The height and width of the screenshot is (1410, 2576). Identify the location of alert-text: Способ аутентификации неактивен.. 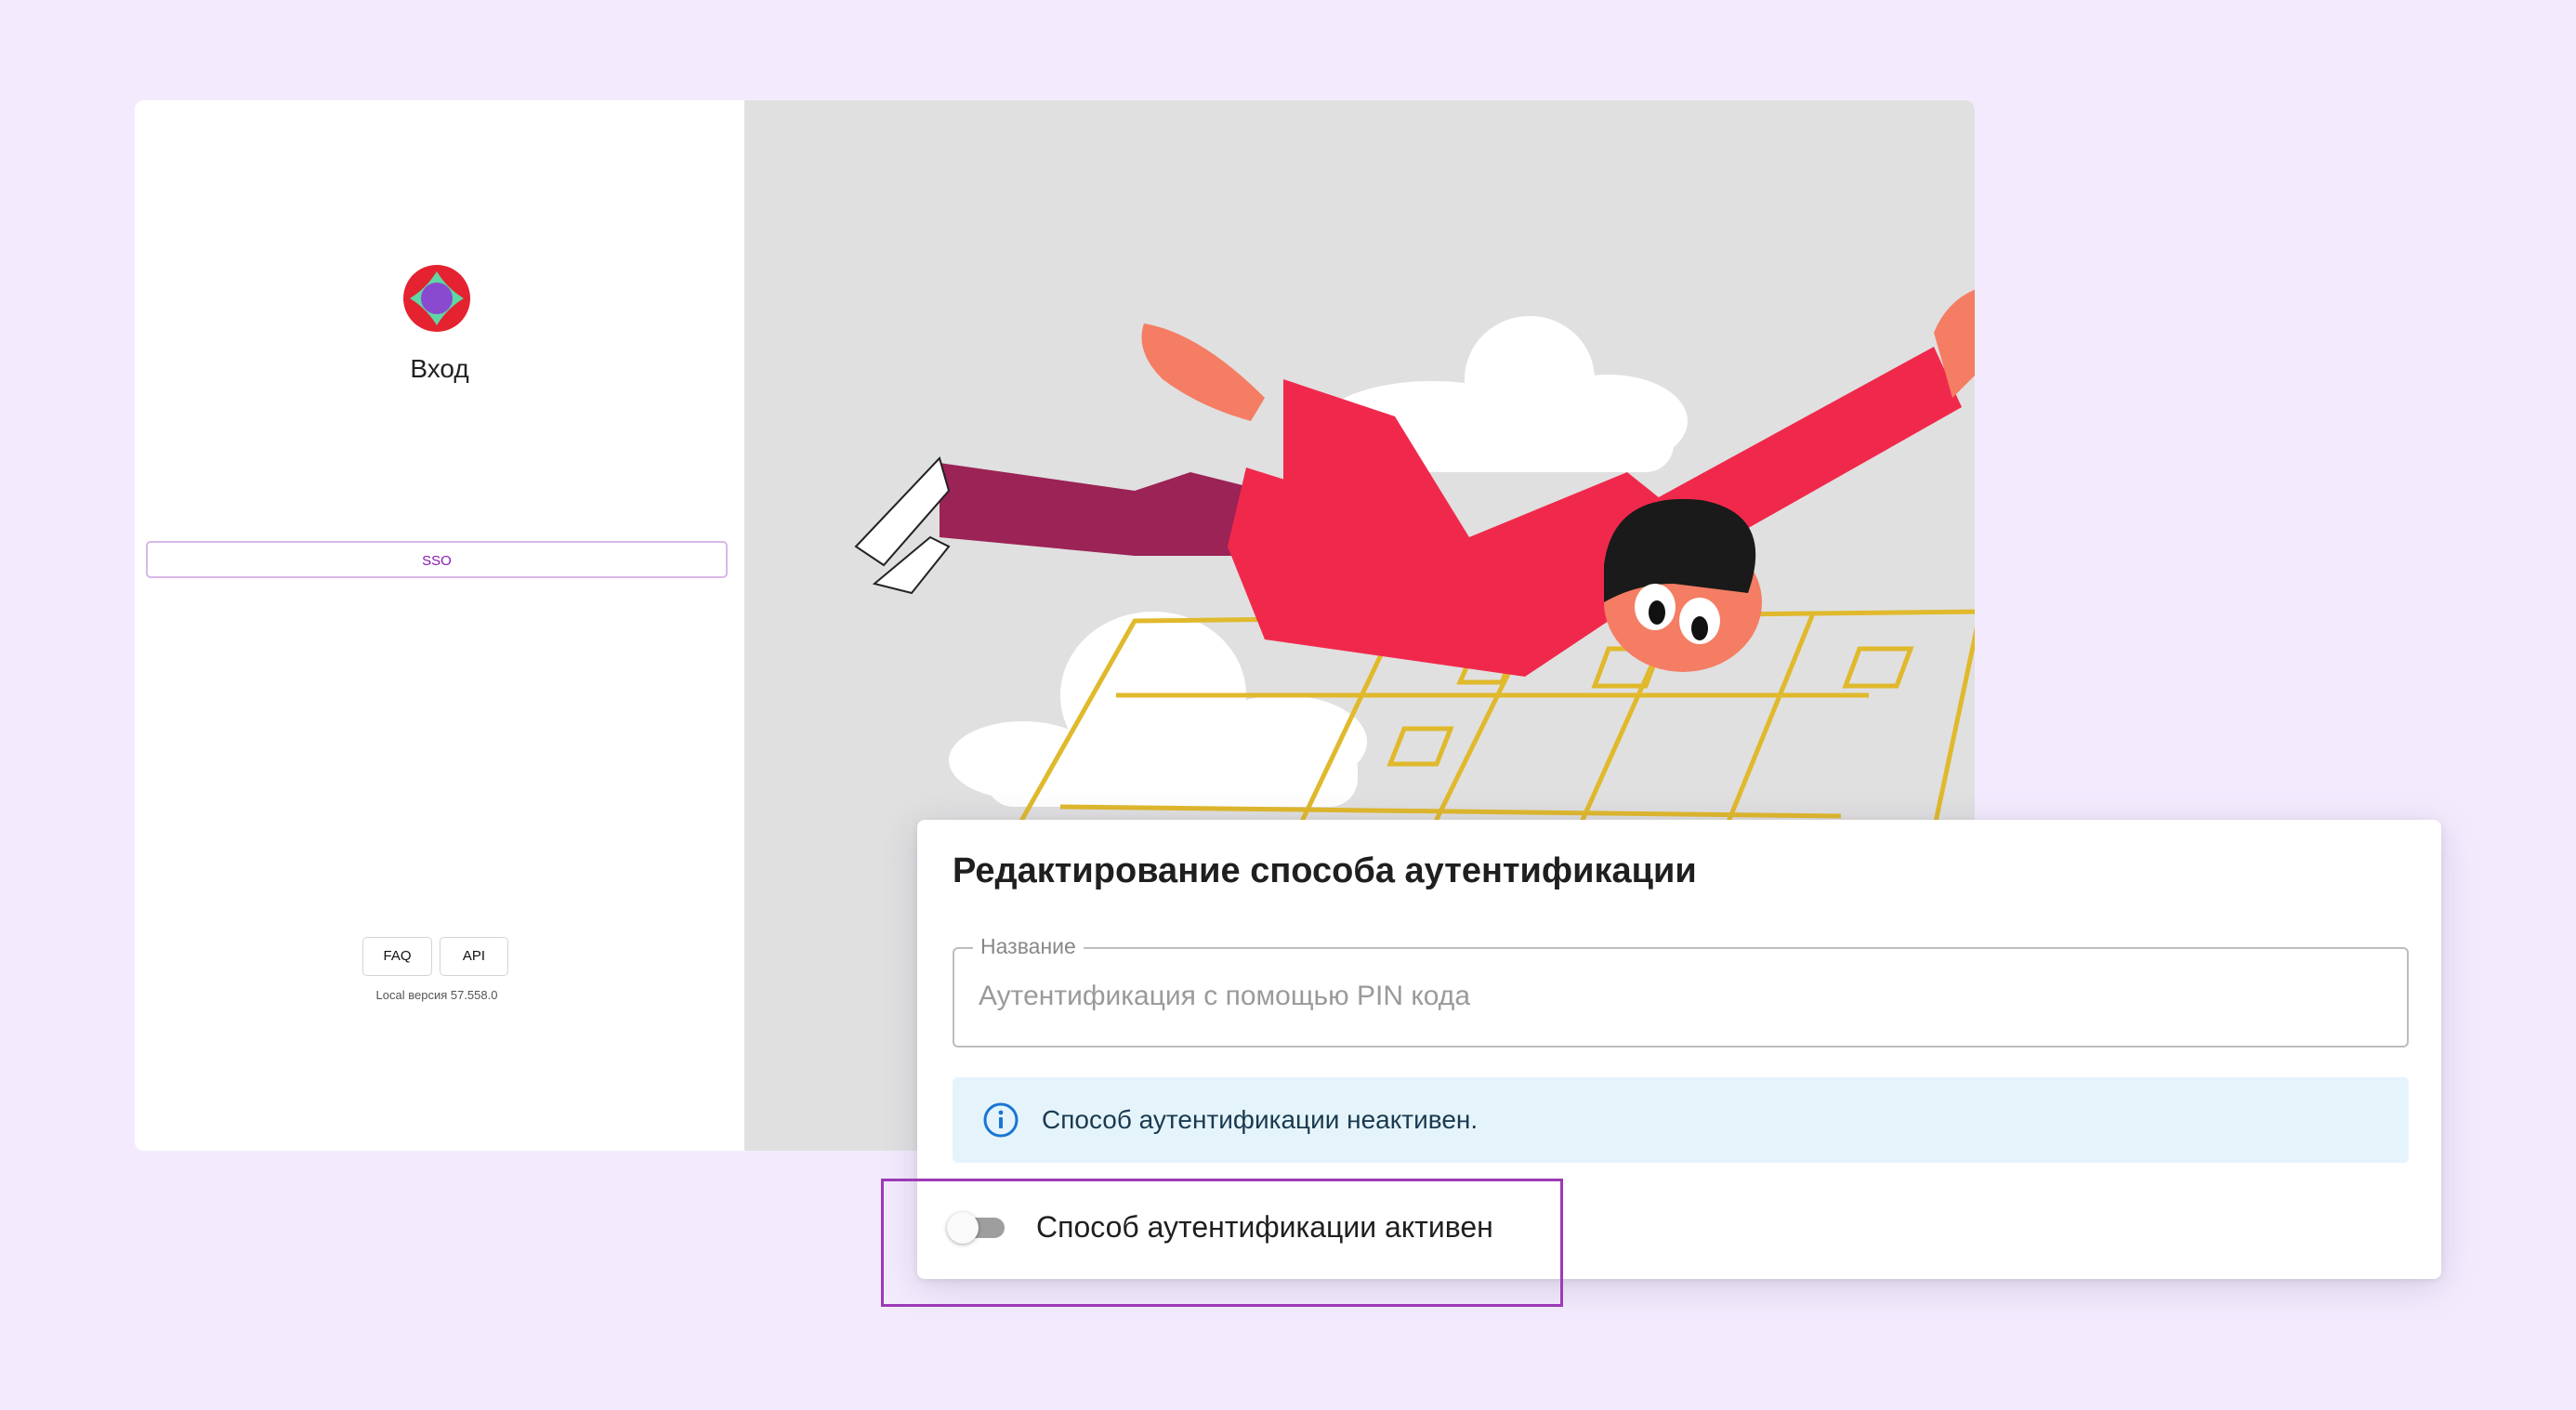
(1260, 1119).